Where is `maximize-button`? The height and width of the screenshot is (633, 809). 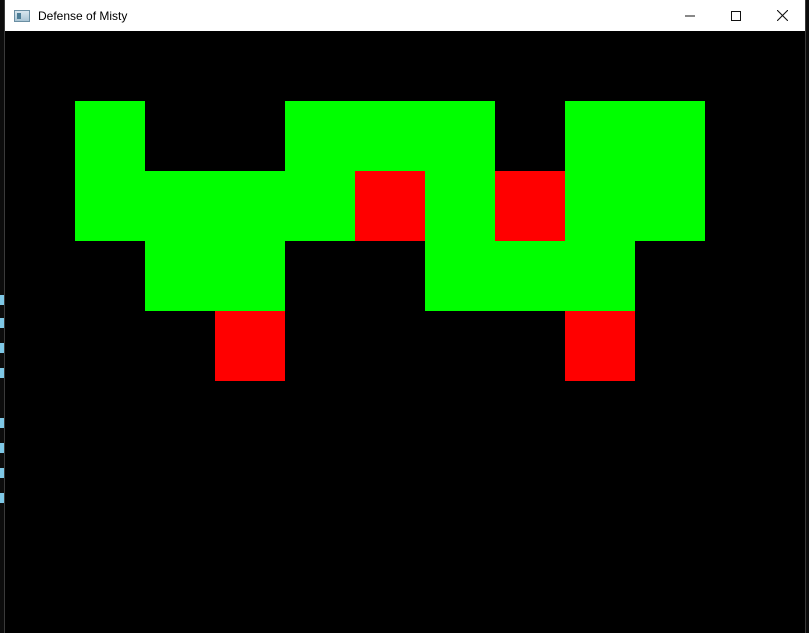
maximize-button is located at coordinates (736, 15).